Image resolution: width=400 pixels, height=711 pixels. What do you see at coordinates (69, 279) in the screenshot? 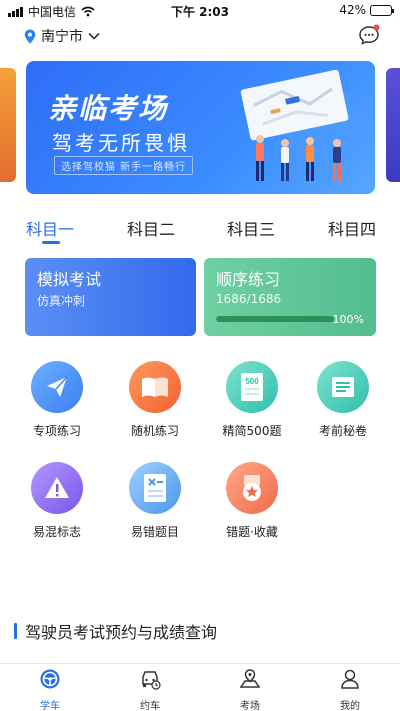
I see `mock-exam-title: 模拟考试` at bounding box center [69, 279].